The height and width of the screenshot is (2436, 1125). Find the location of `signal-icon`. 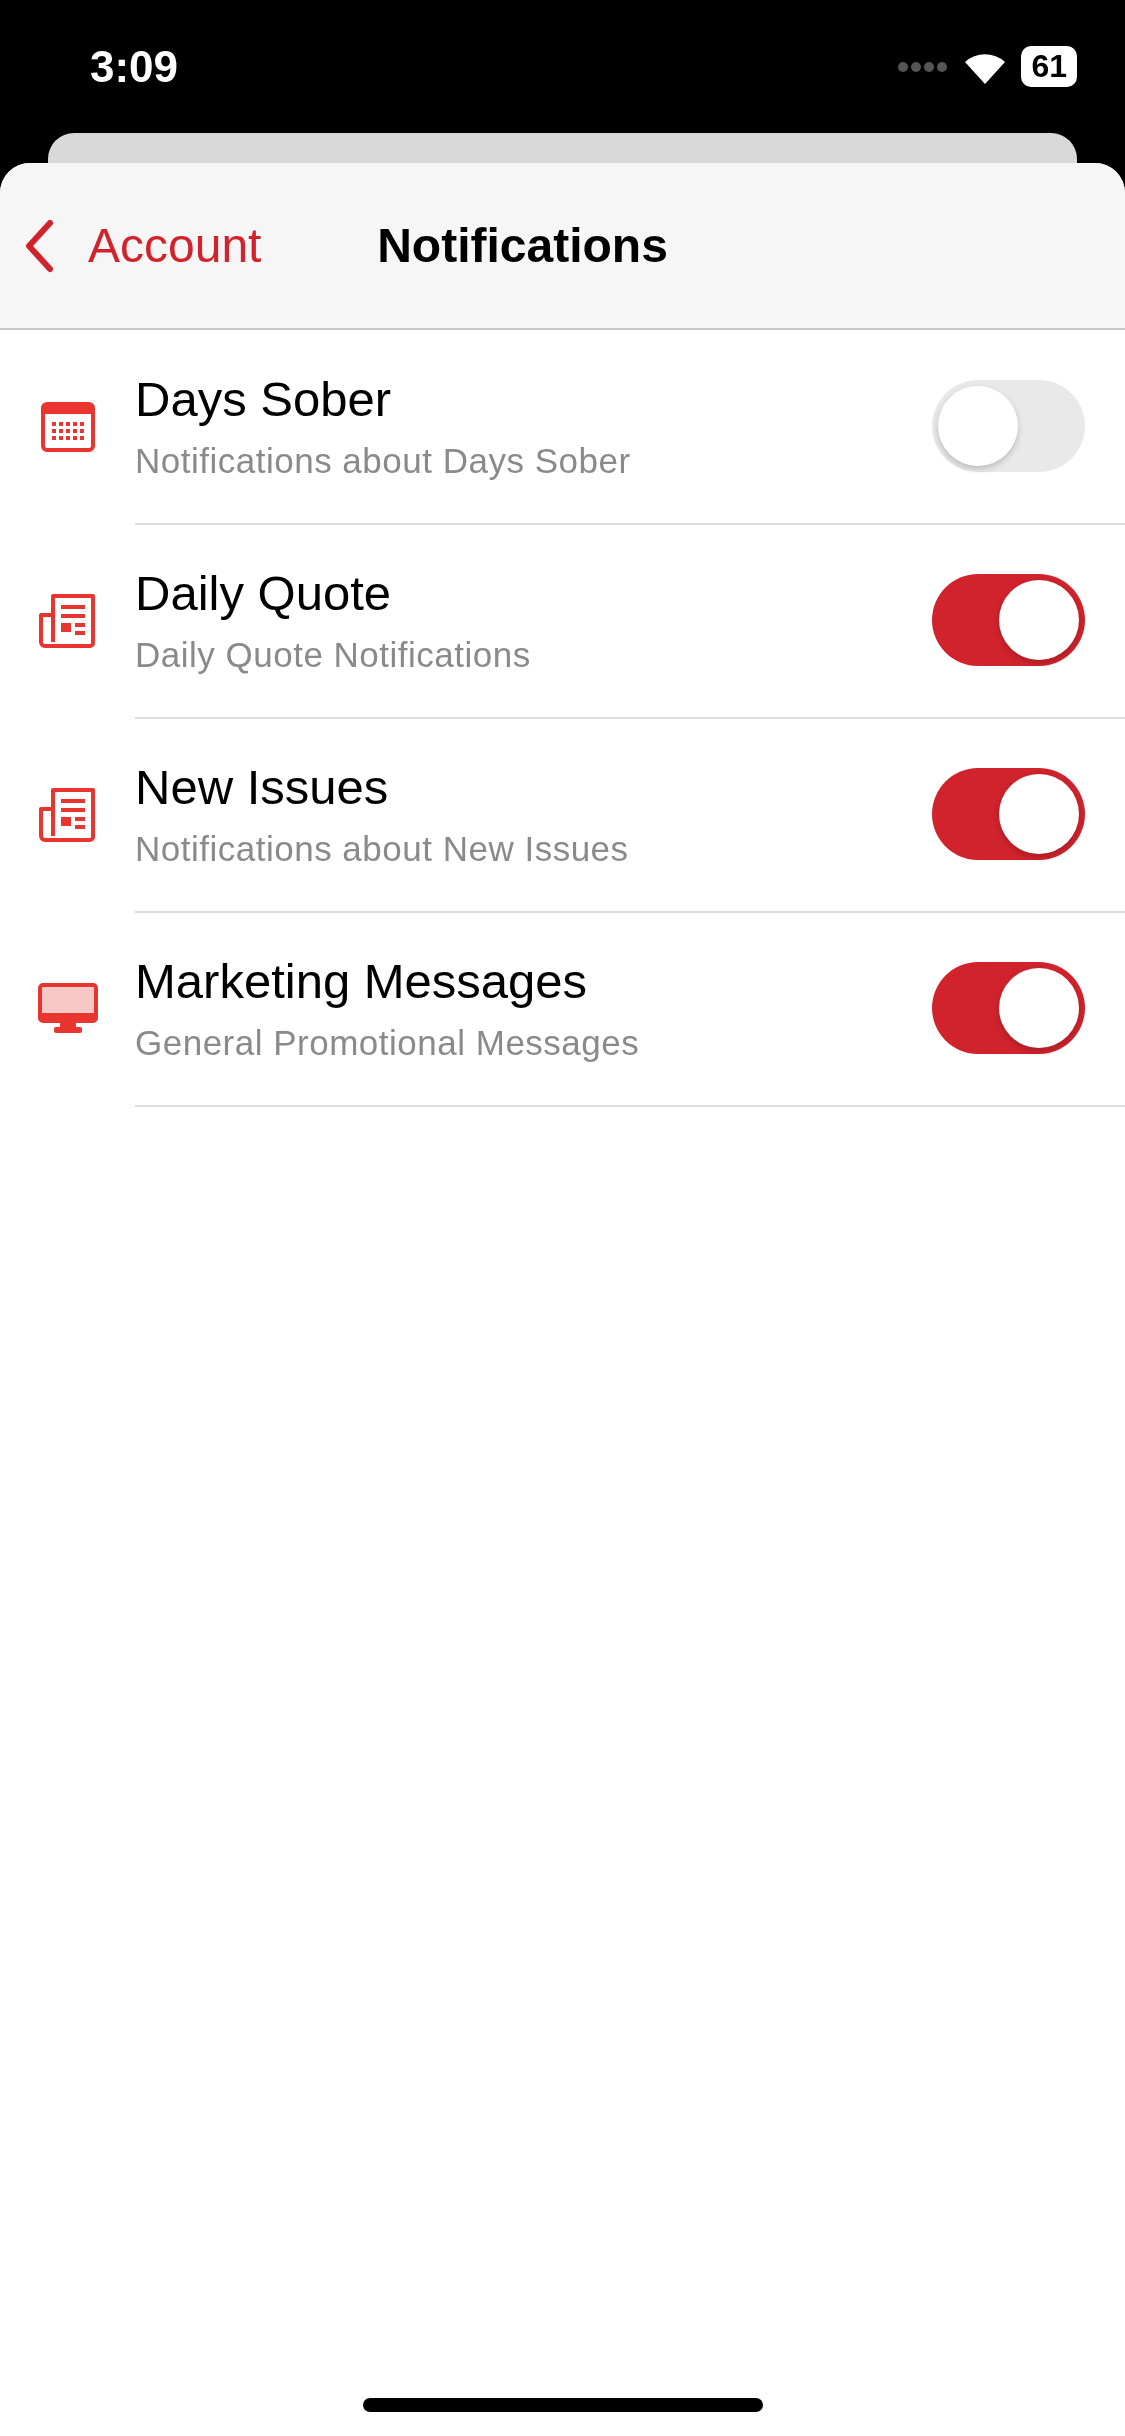

signal-icon is located at coordinates (923, 66).